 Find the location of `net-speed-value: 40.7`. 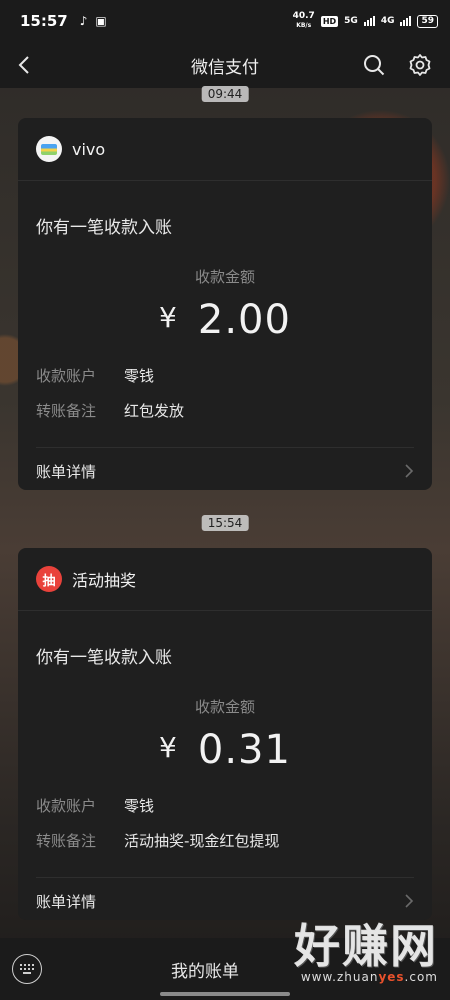

net-speed-value: 40.7 is located at coordinates (303, 16).